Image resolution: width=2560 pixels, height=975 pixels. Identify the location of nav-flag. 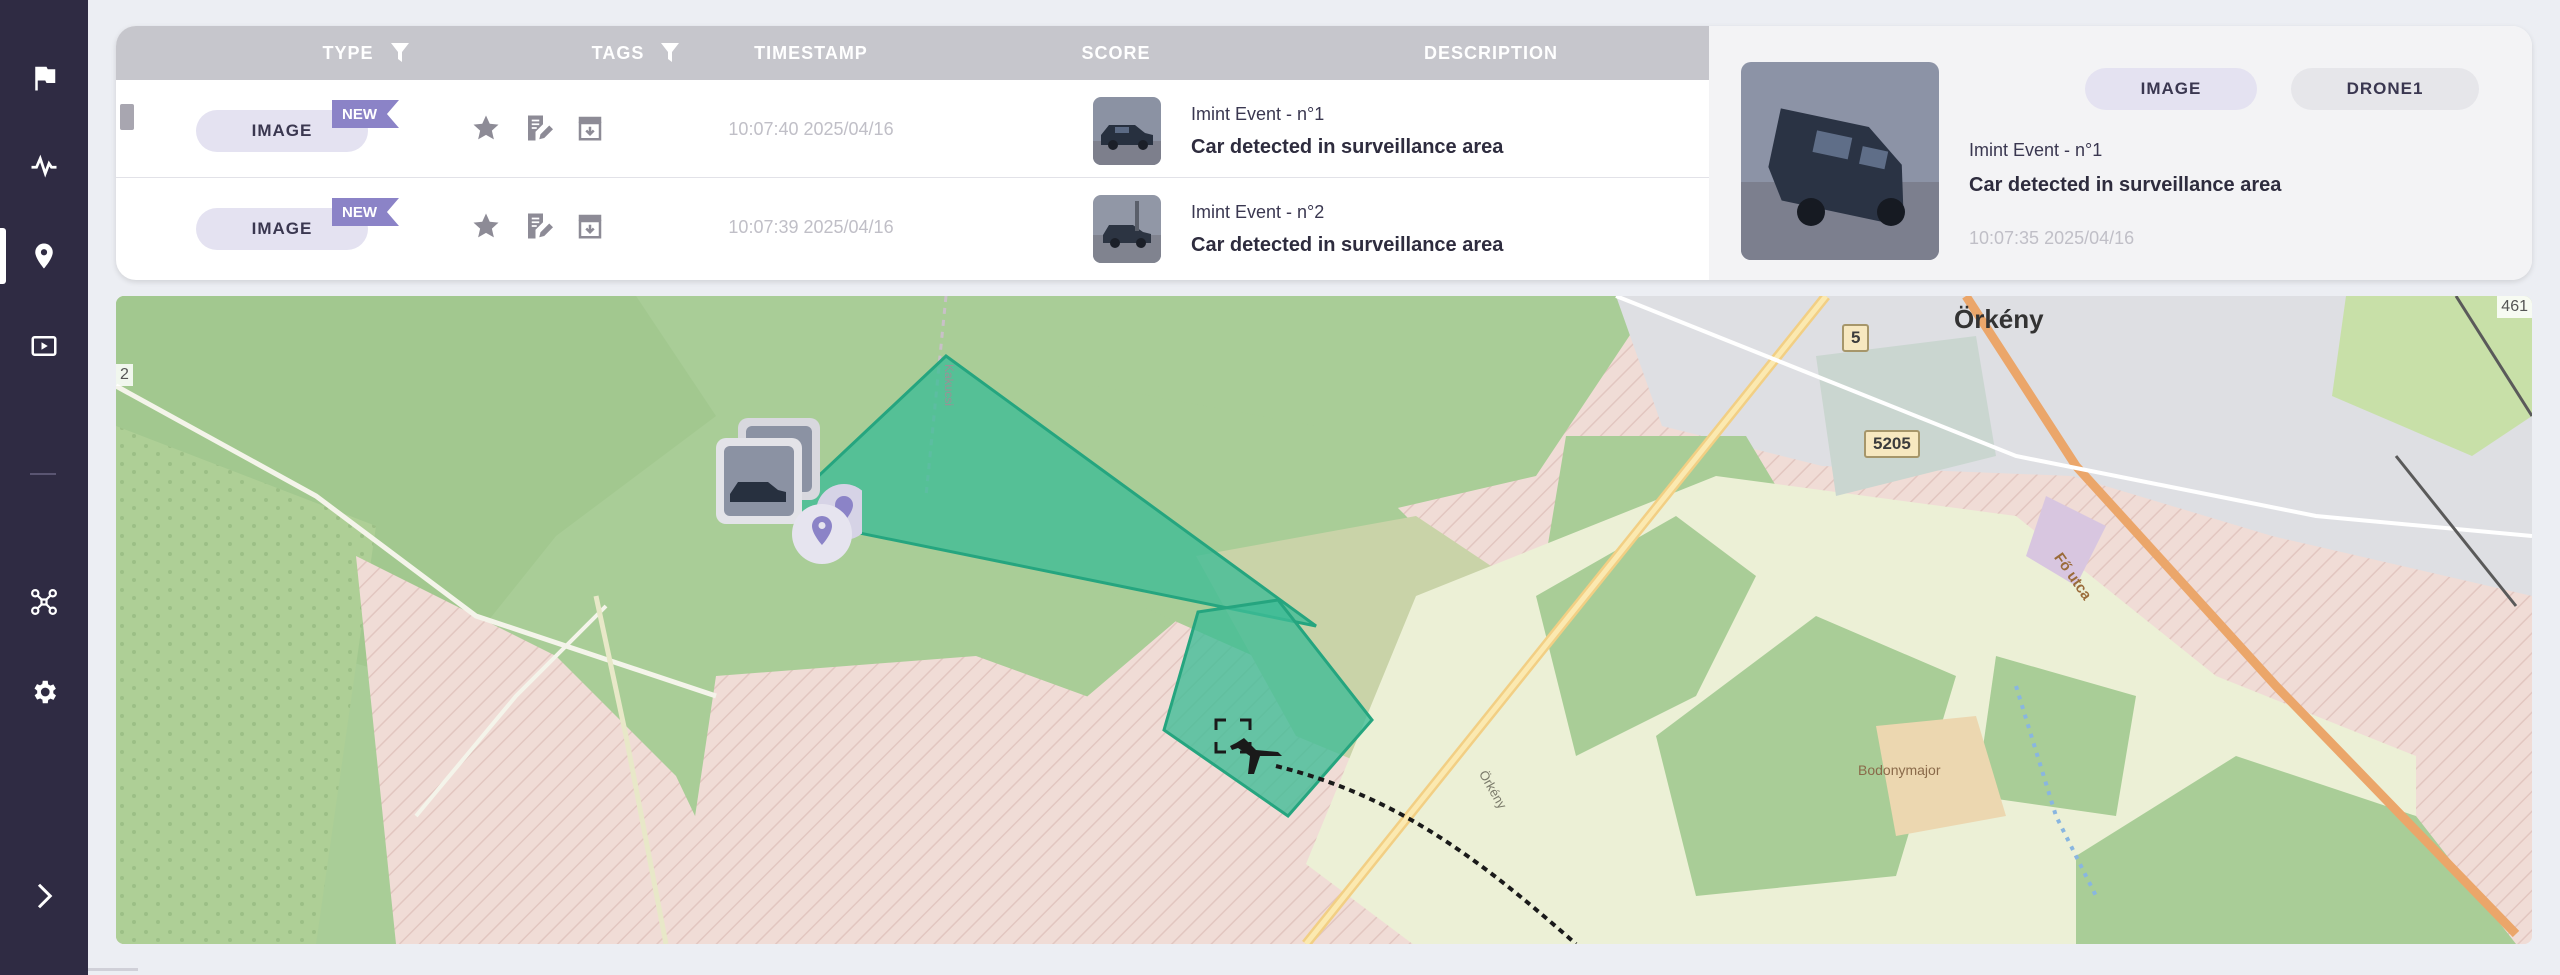
(44, 78).